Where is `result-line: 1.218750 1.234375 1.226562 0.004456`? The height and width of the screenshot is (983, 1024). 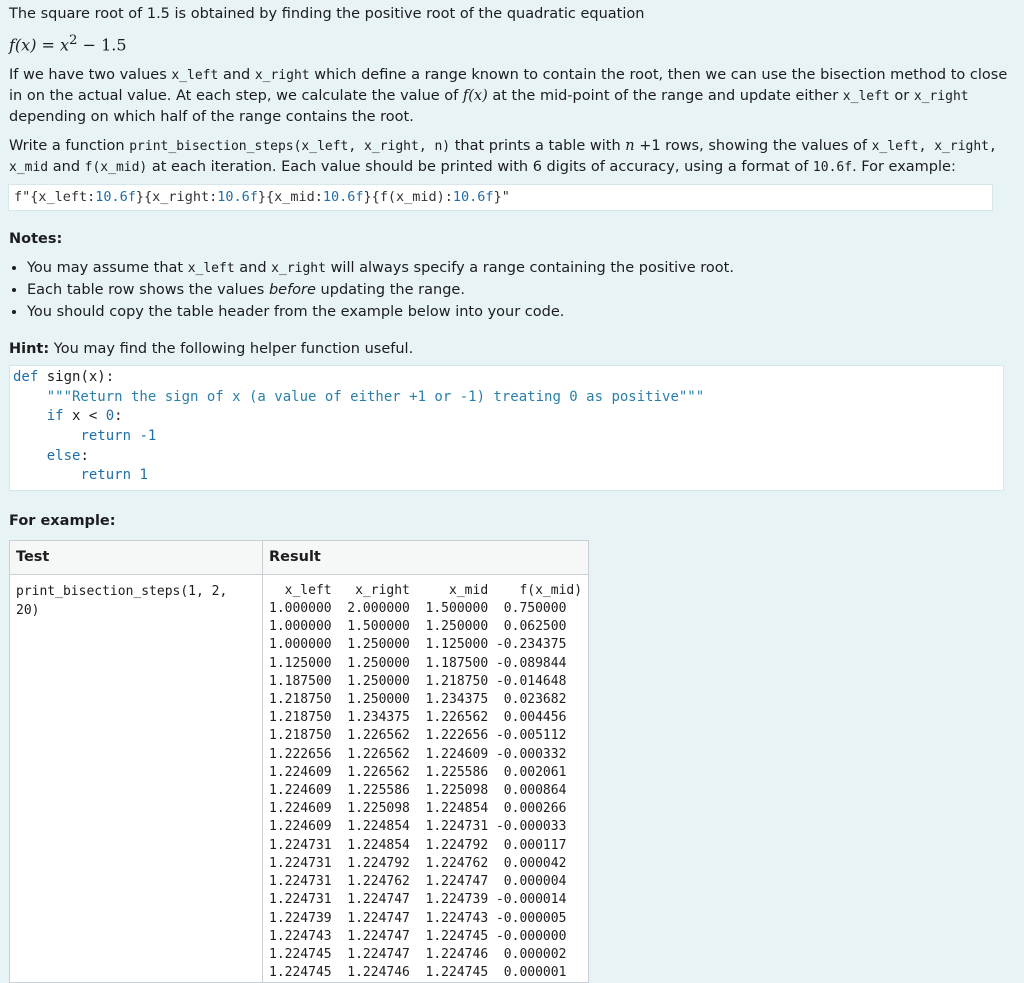 result-line: 1.218750 1.234375 1.226562 0.004456 is located at coordinates (418, 718).